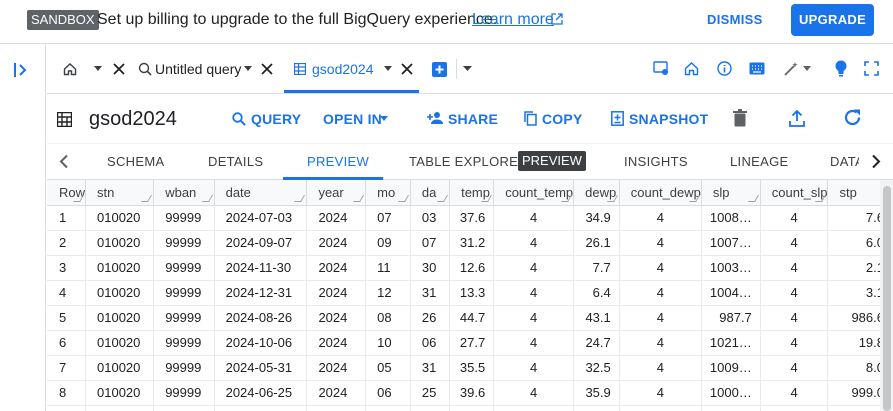  Describe the element at coordinates (351, 69) in the screenshot. I see `tab-gsod2024: gsod2024` at that location.